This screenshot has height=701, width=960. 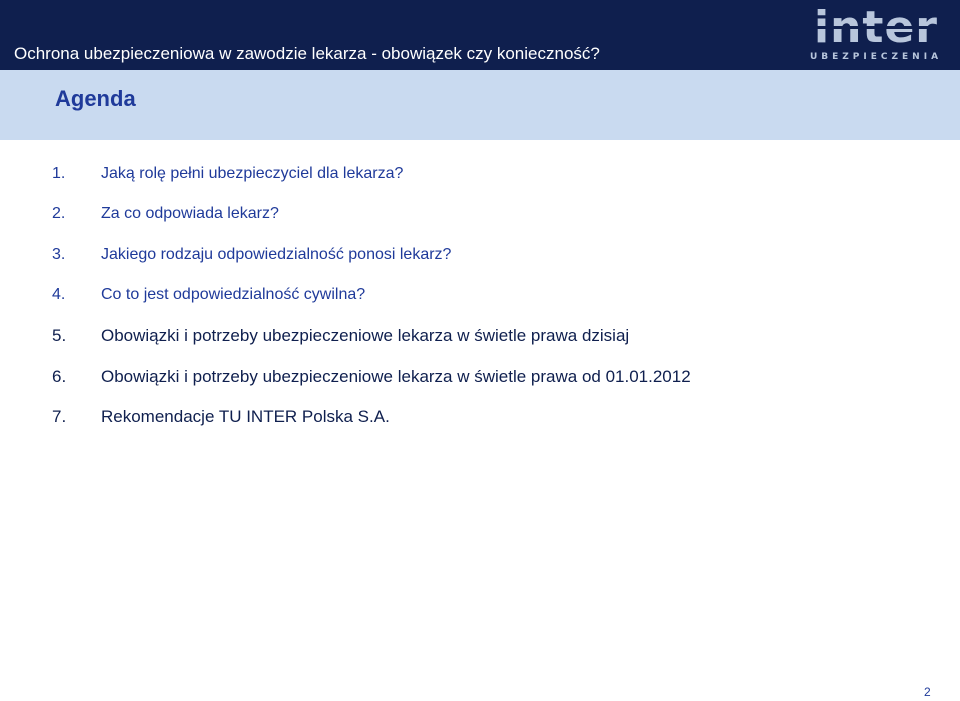 I want to click on agenda-item: 2. Za co odpowiada lekarz?, so click(x=165, y=214).